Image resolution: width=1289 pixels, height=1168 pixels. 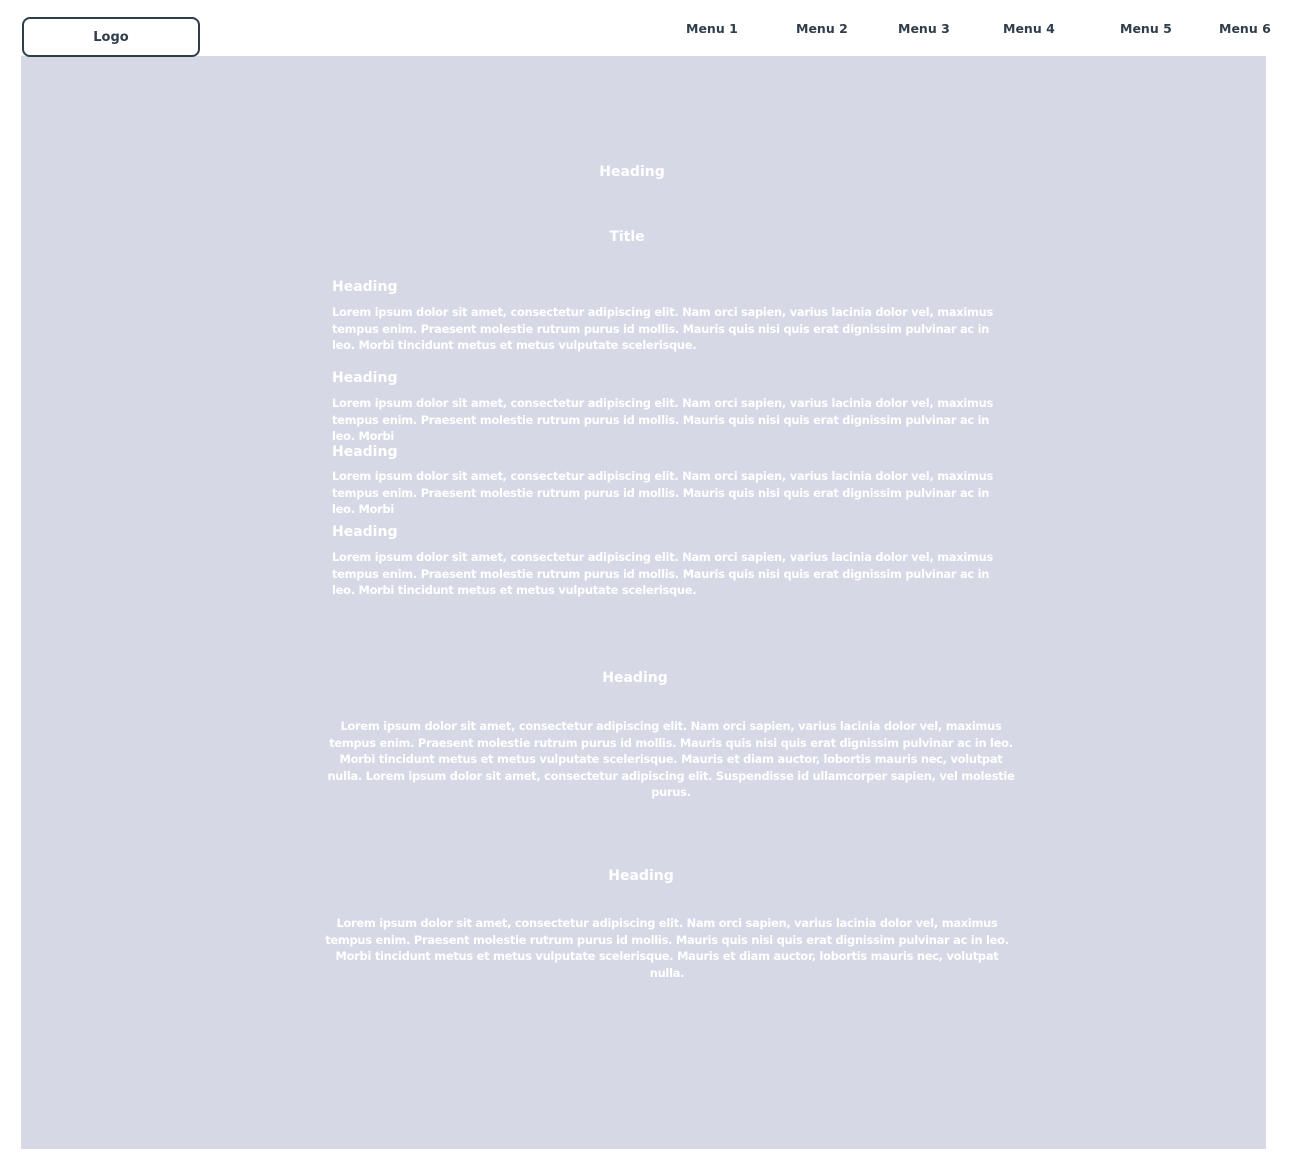 I want to click on nav-menu-5: Menu 5, so click(x=1146, y=28).